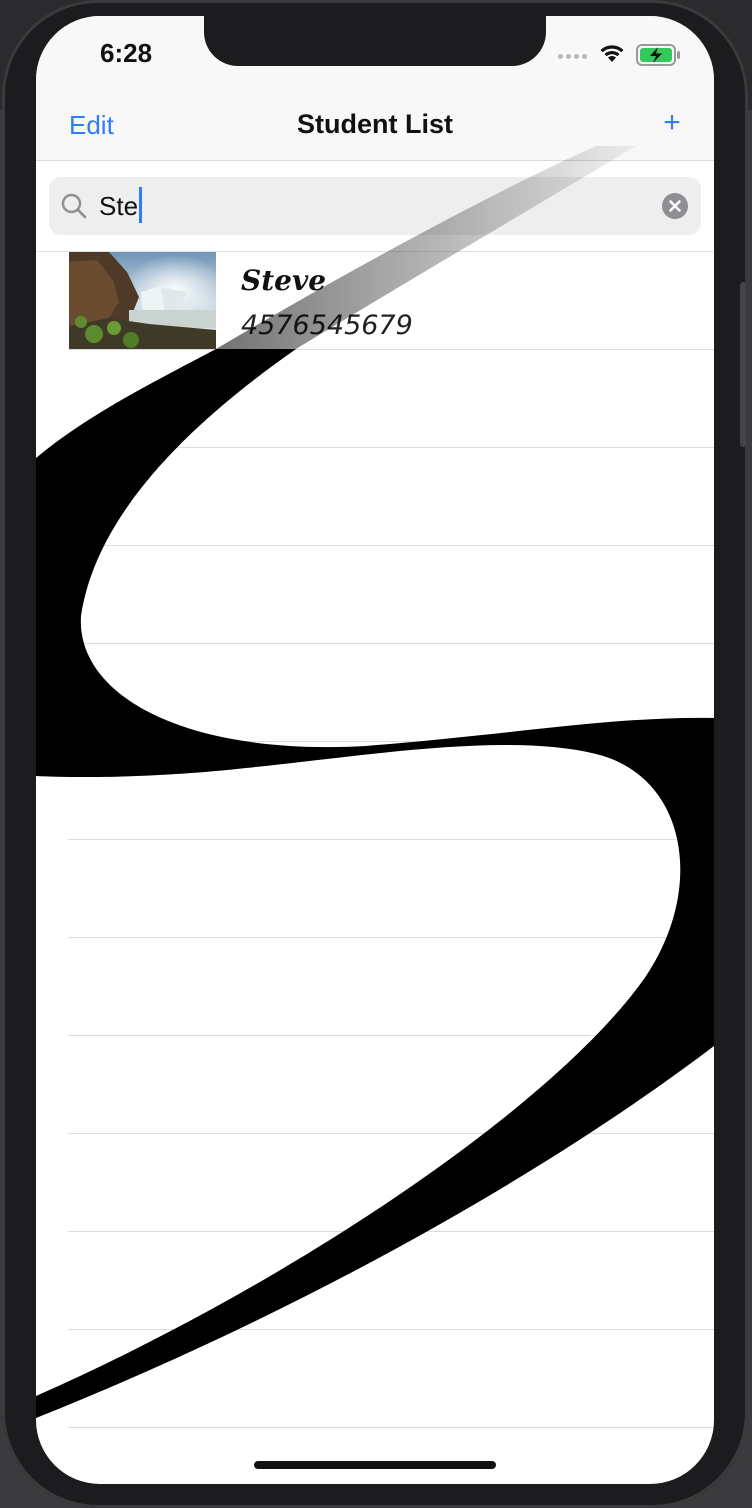  What do you see at coordinates (375, 41) in the screenshot?
I see `notch` at bounding box center [375, 41].